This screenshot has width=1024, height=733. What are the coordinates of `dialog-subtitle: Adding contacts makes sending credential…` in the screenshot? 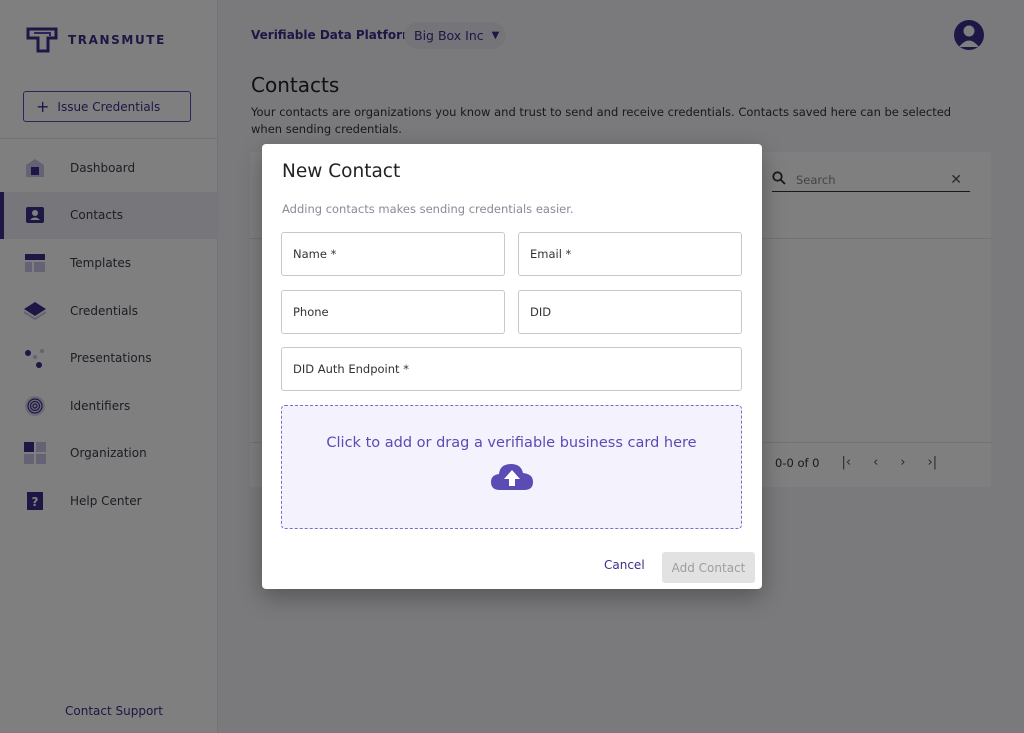 It's located at (428, 209).